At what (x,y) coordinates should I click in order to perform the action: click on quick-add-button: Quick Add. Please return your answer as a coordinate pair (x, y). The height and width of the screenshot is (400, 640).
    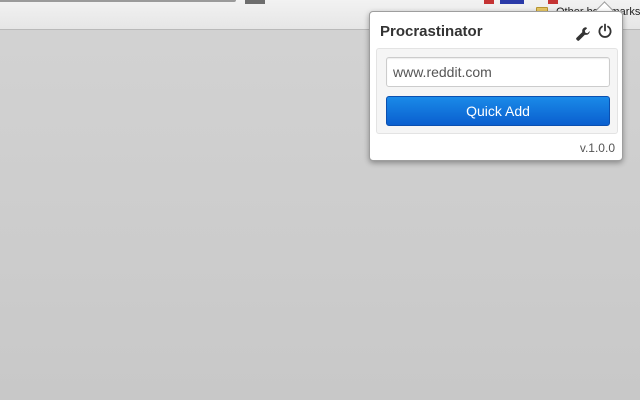
    Looking at the image, I should click on (498, 111).